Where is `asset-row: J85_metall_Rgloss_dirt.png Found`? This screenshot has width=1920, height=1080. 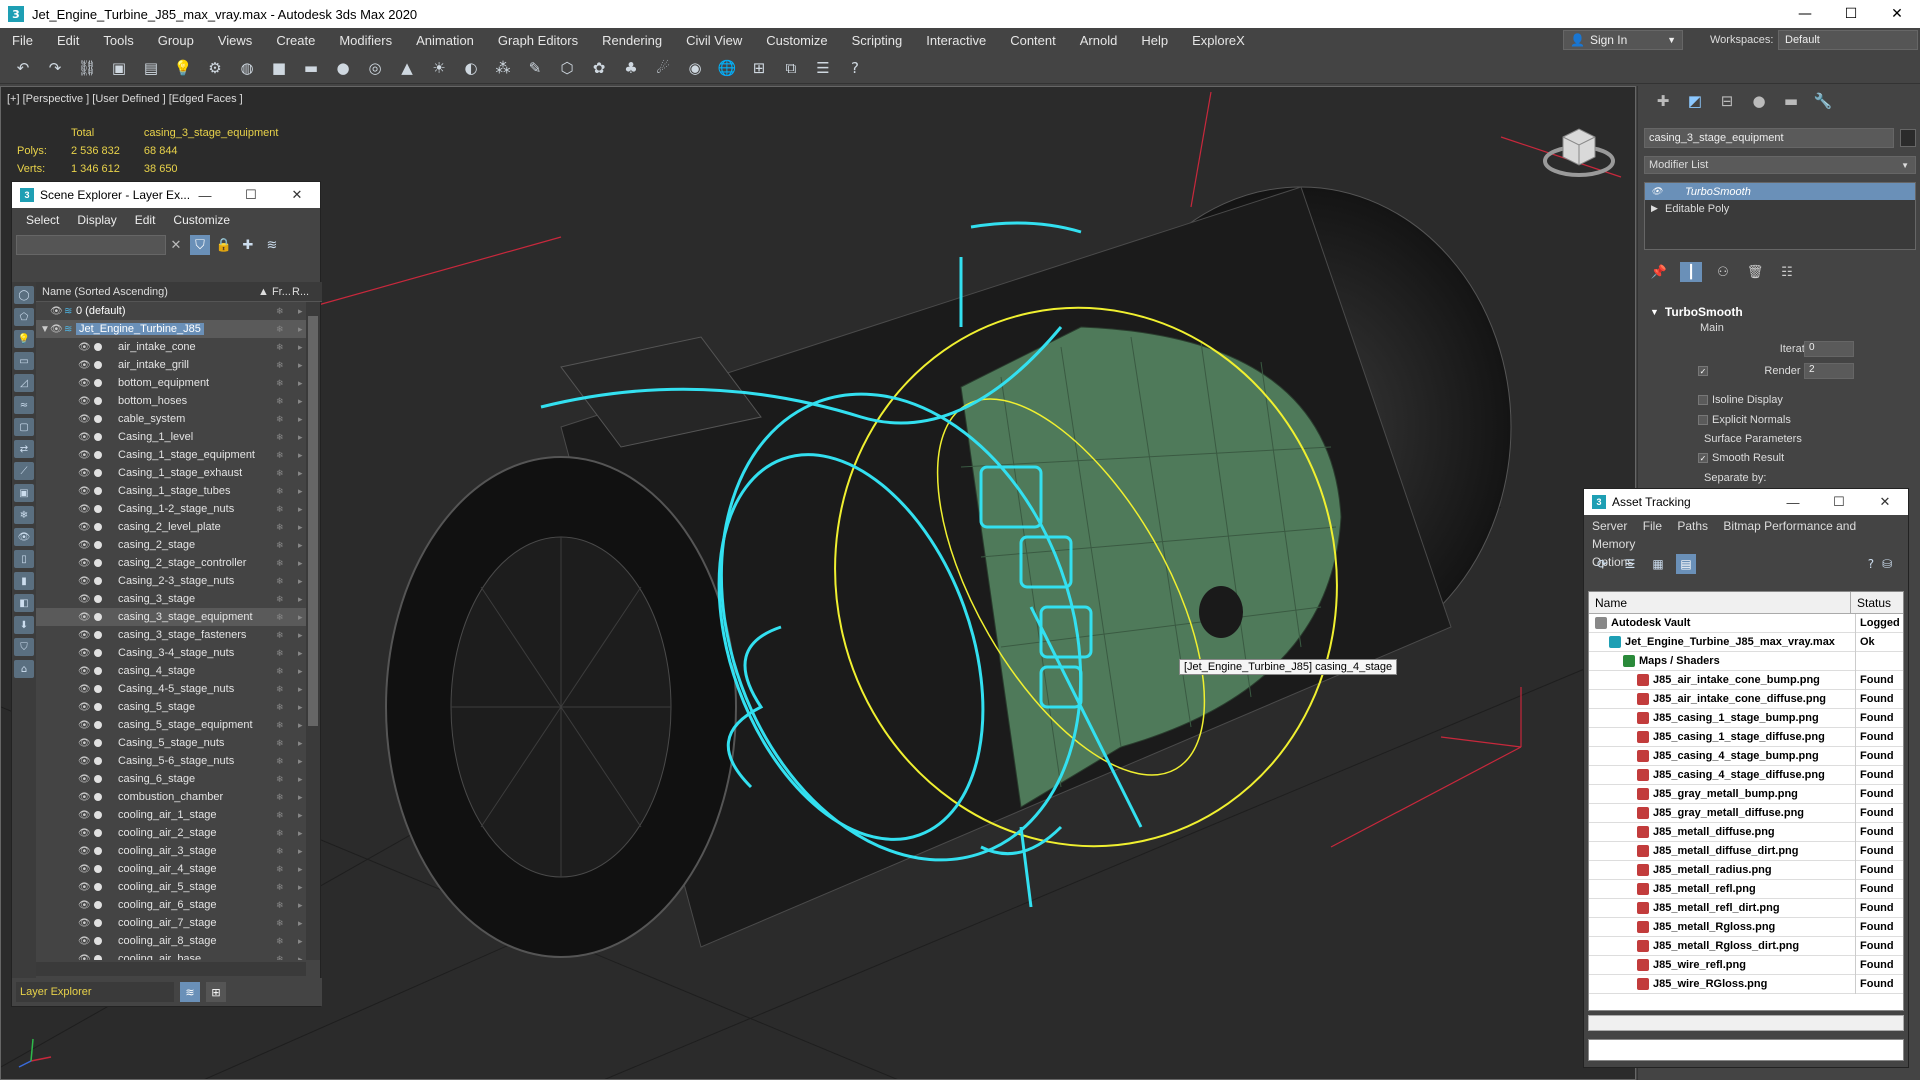
asset-row: J85_metall_Rgloss_dirt.png Found is located at coordinates (1746, 946).